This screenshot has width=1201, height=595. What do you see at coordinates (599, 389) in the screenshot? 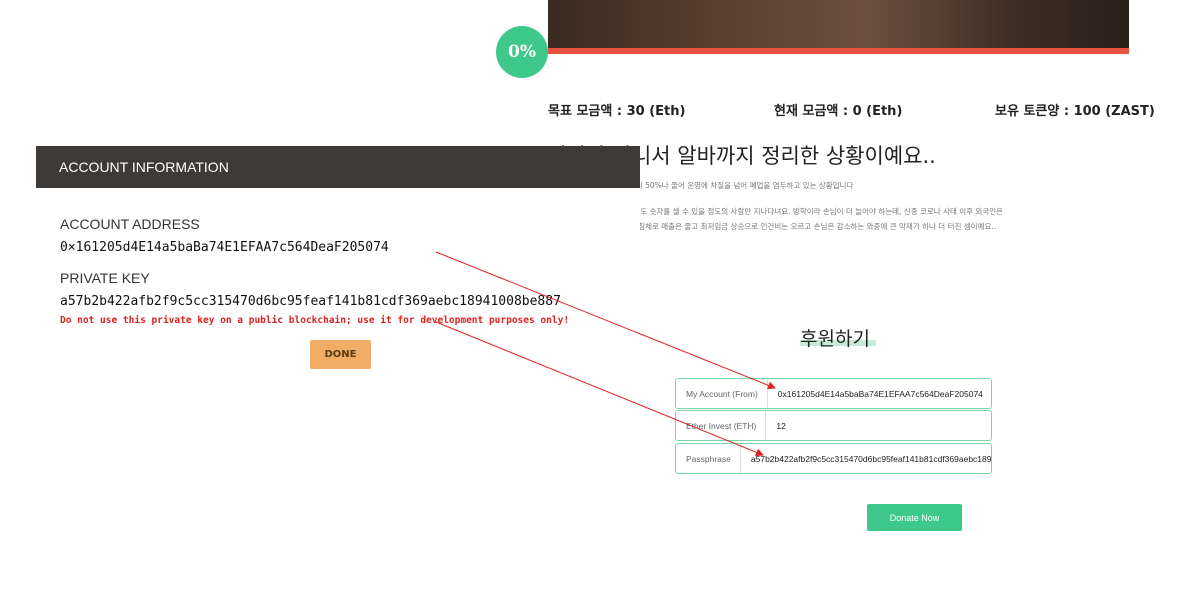
I see `private-key-arrow` at bounding box center [599, 389].